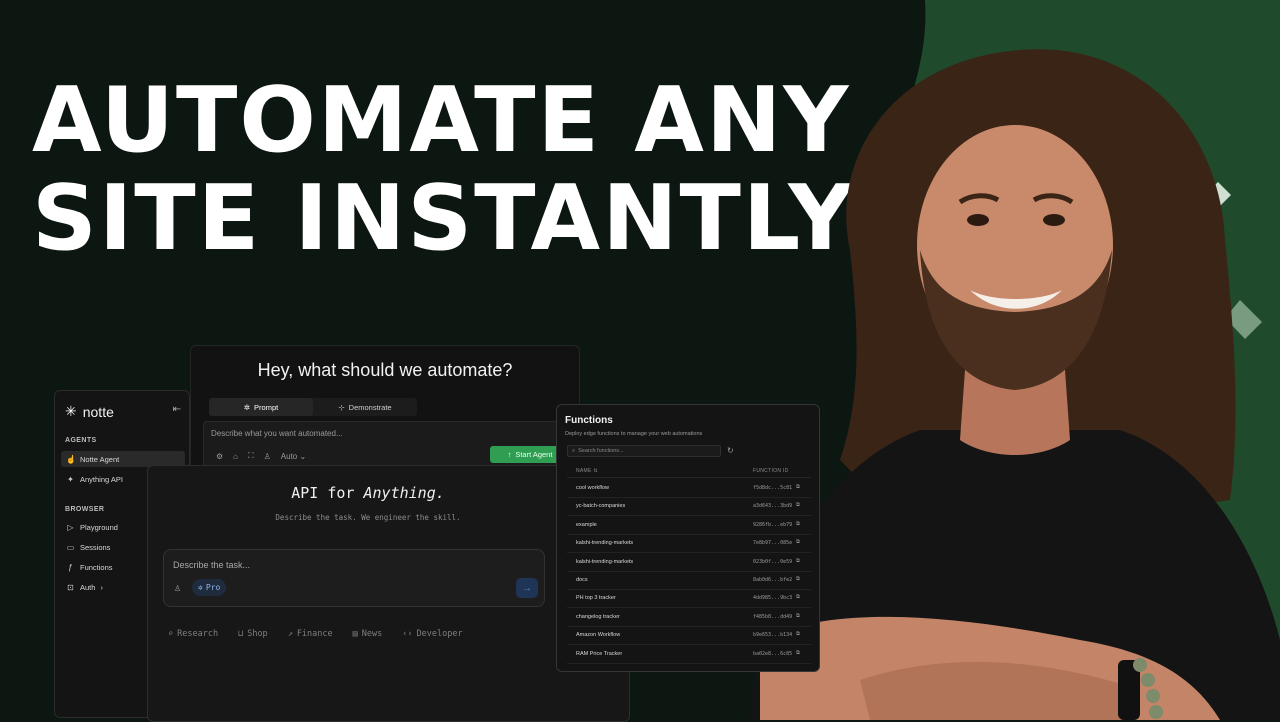  Describe the element at coordinates (404, 493) in the screenshot. I see `api-title-emphasis: Anything.` at that location.